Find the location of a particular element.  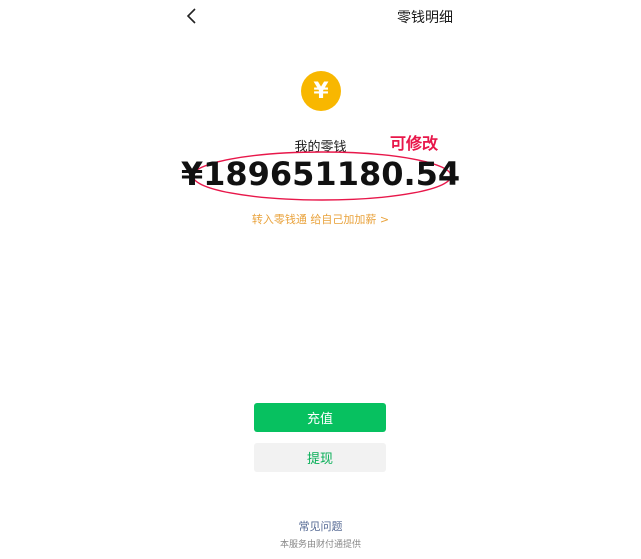

faq-link: 常见问题 is located at coordinates (320, 526).